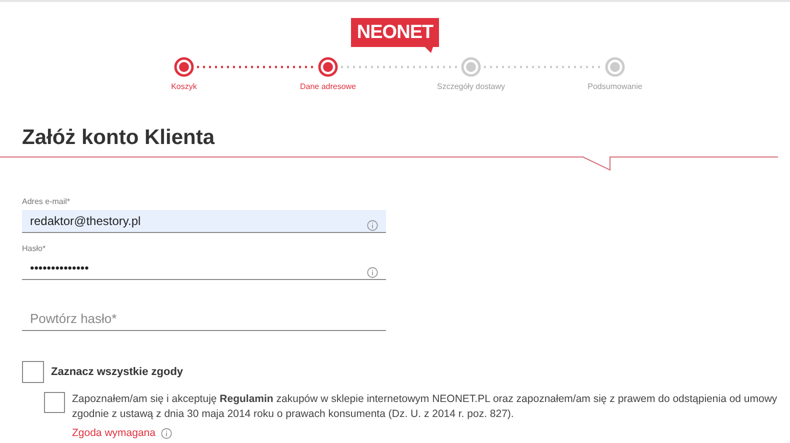 The width and height of the screenshot is (790, 443). Describe the element at coordinates (471, 87) in the screenshot. I see `step-label: Szczegóły dostawy` at that location.